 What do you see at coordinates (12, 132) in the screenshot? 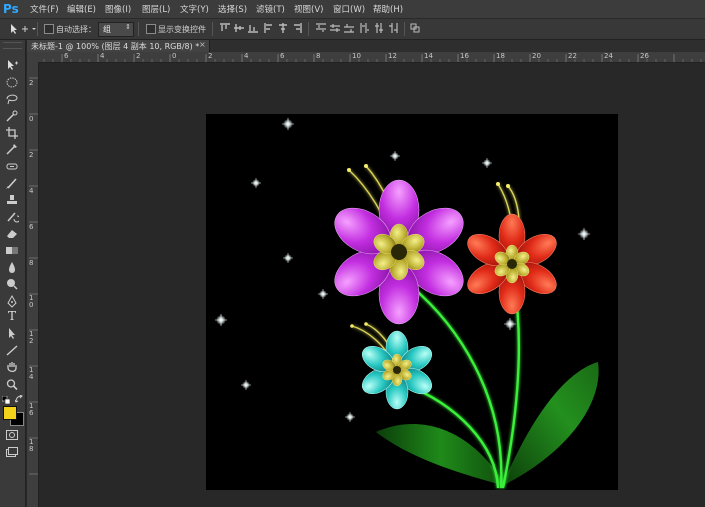
I see `crop-tool-icon` at bounding box center [12, 132].